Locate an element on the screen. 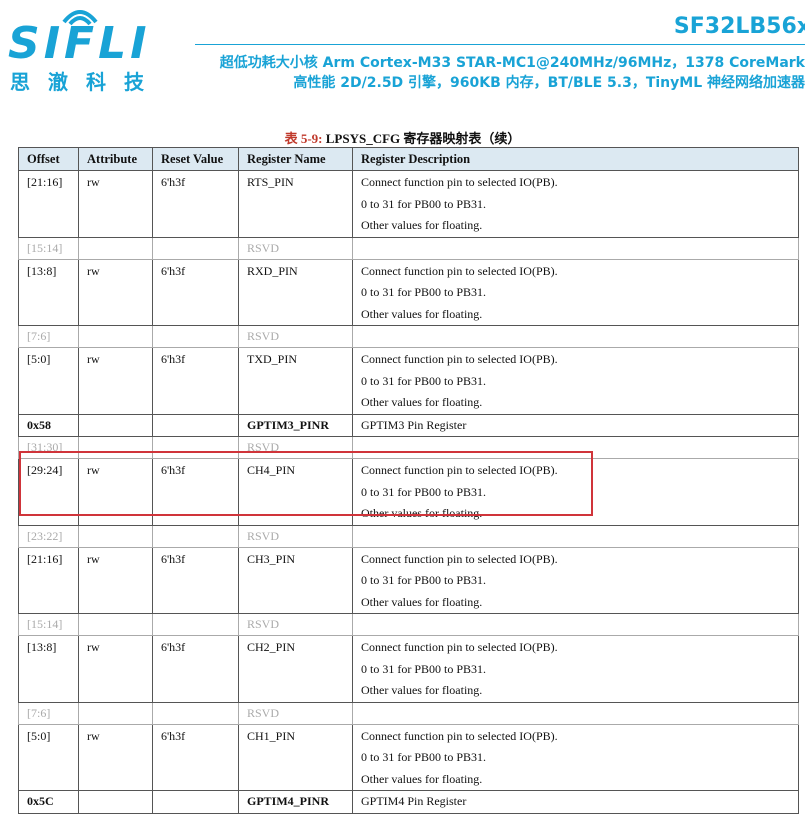 The height and width of the screenshot is (814, 805). caption-label: 表 5-9: is located at coordinates (303, 138).